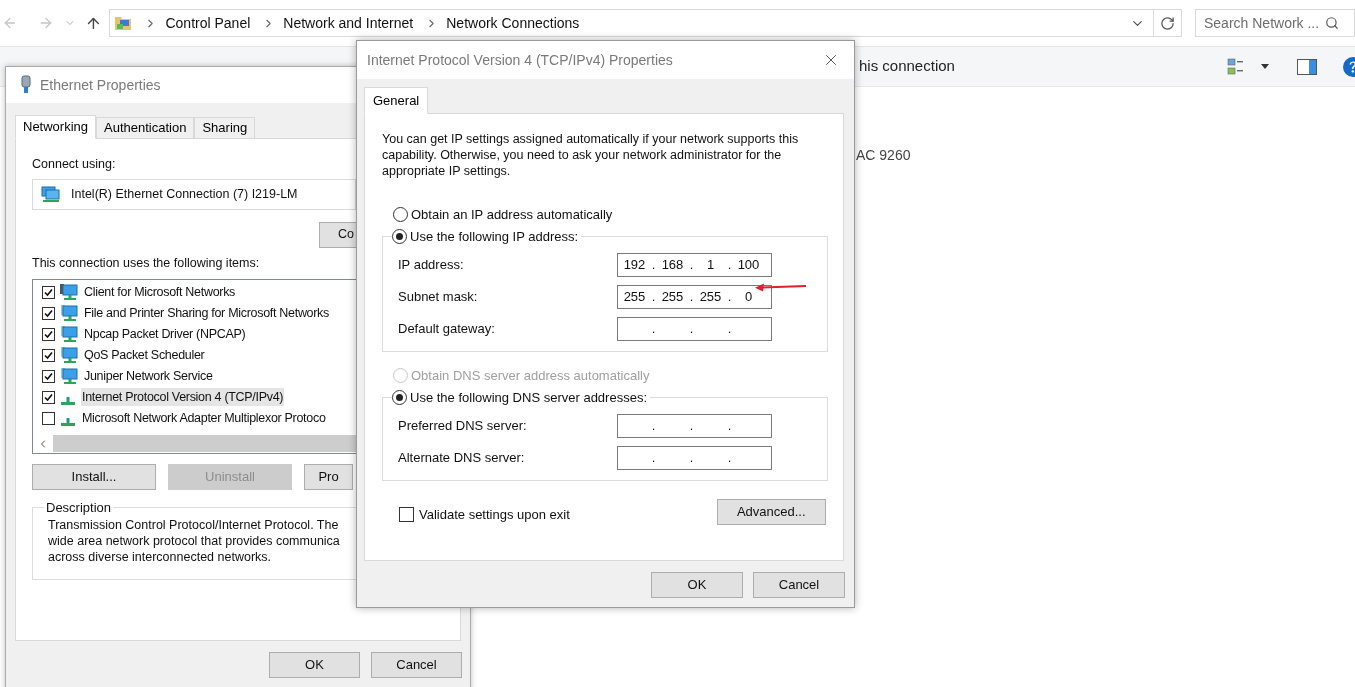 The width and height of the screenshot is (1355, 687). What do you see at coordinates (123, 23) in the screenshot?
I see `control-panel-icon` at bounding box center [123, 23].